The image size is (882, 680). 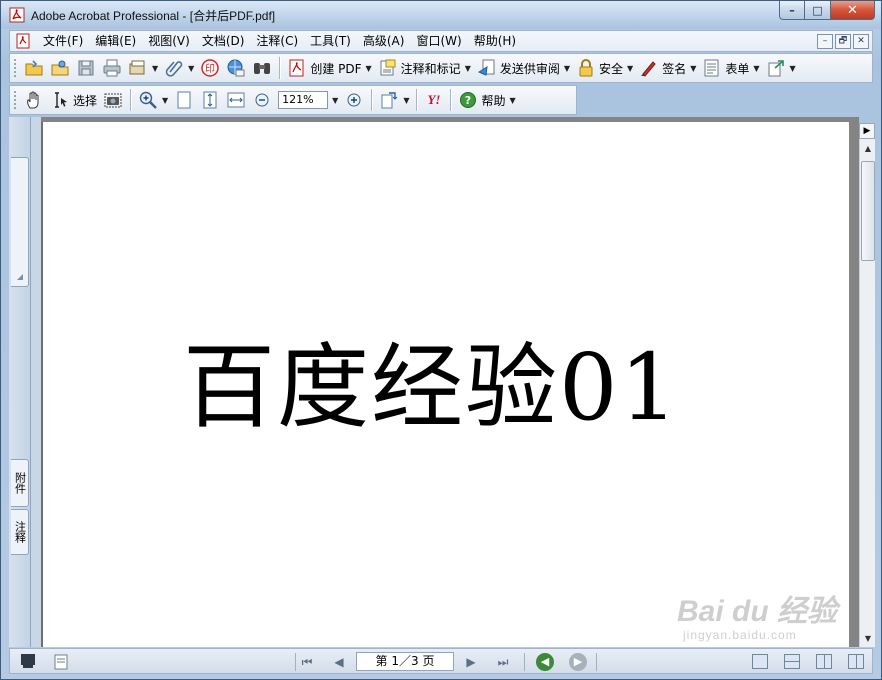 I want to click on panel-splitter, so click(x=36, y=382).